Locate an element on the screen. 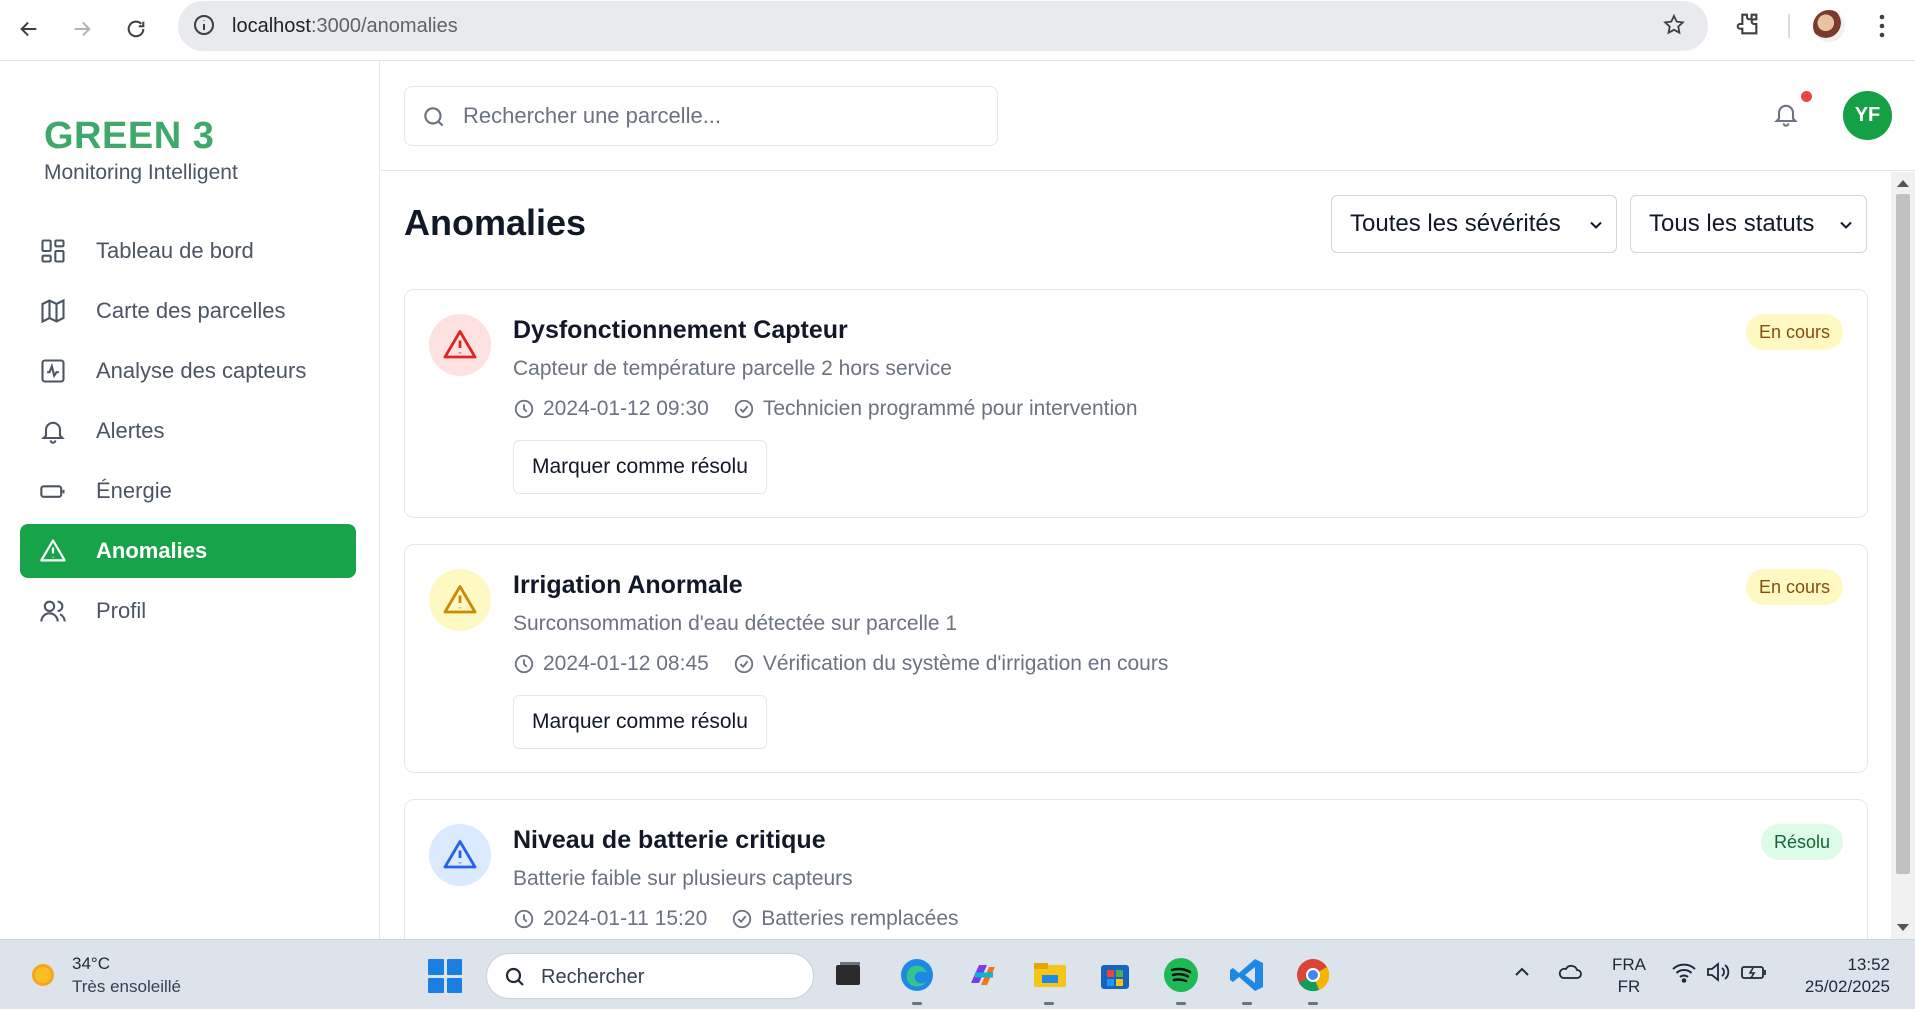 The width and height of the screenshot is (1915, 1009). user-avatar: YF is located at coordinates (1867, 115).